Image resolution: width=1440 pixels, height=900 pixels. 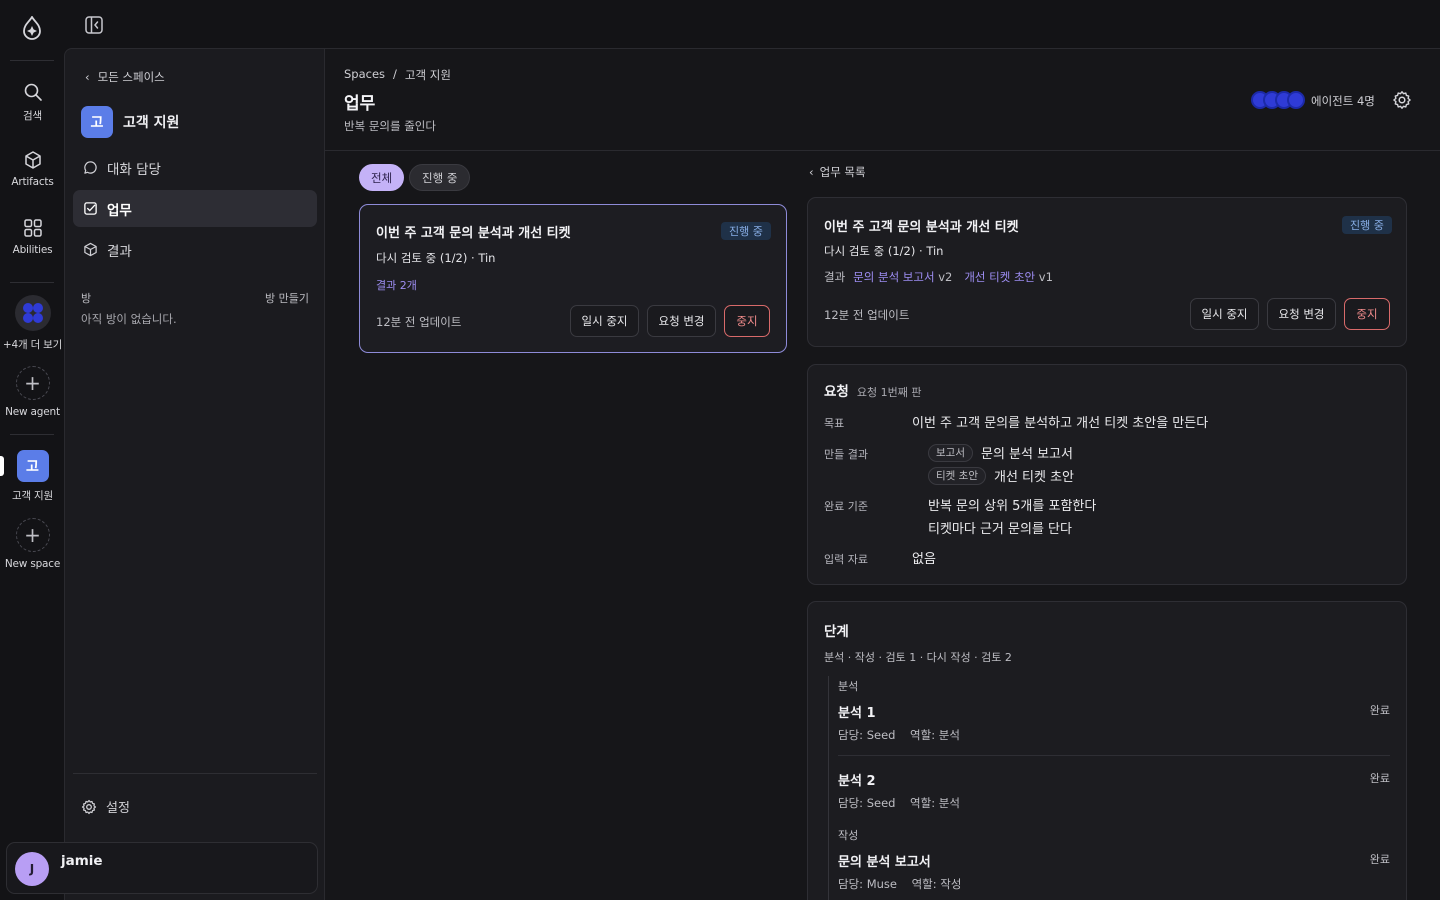 I want to click on status-badge: 진행 중, so click(x=746, y=231).